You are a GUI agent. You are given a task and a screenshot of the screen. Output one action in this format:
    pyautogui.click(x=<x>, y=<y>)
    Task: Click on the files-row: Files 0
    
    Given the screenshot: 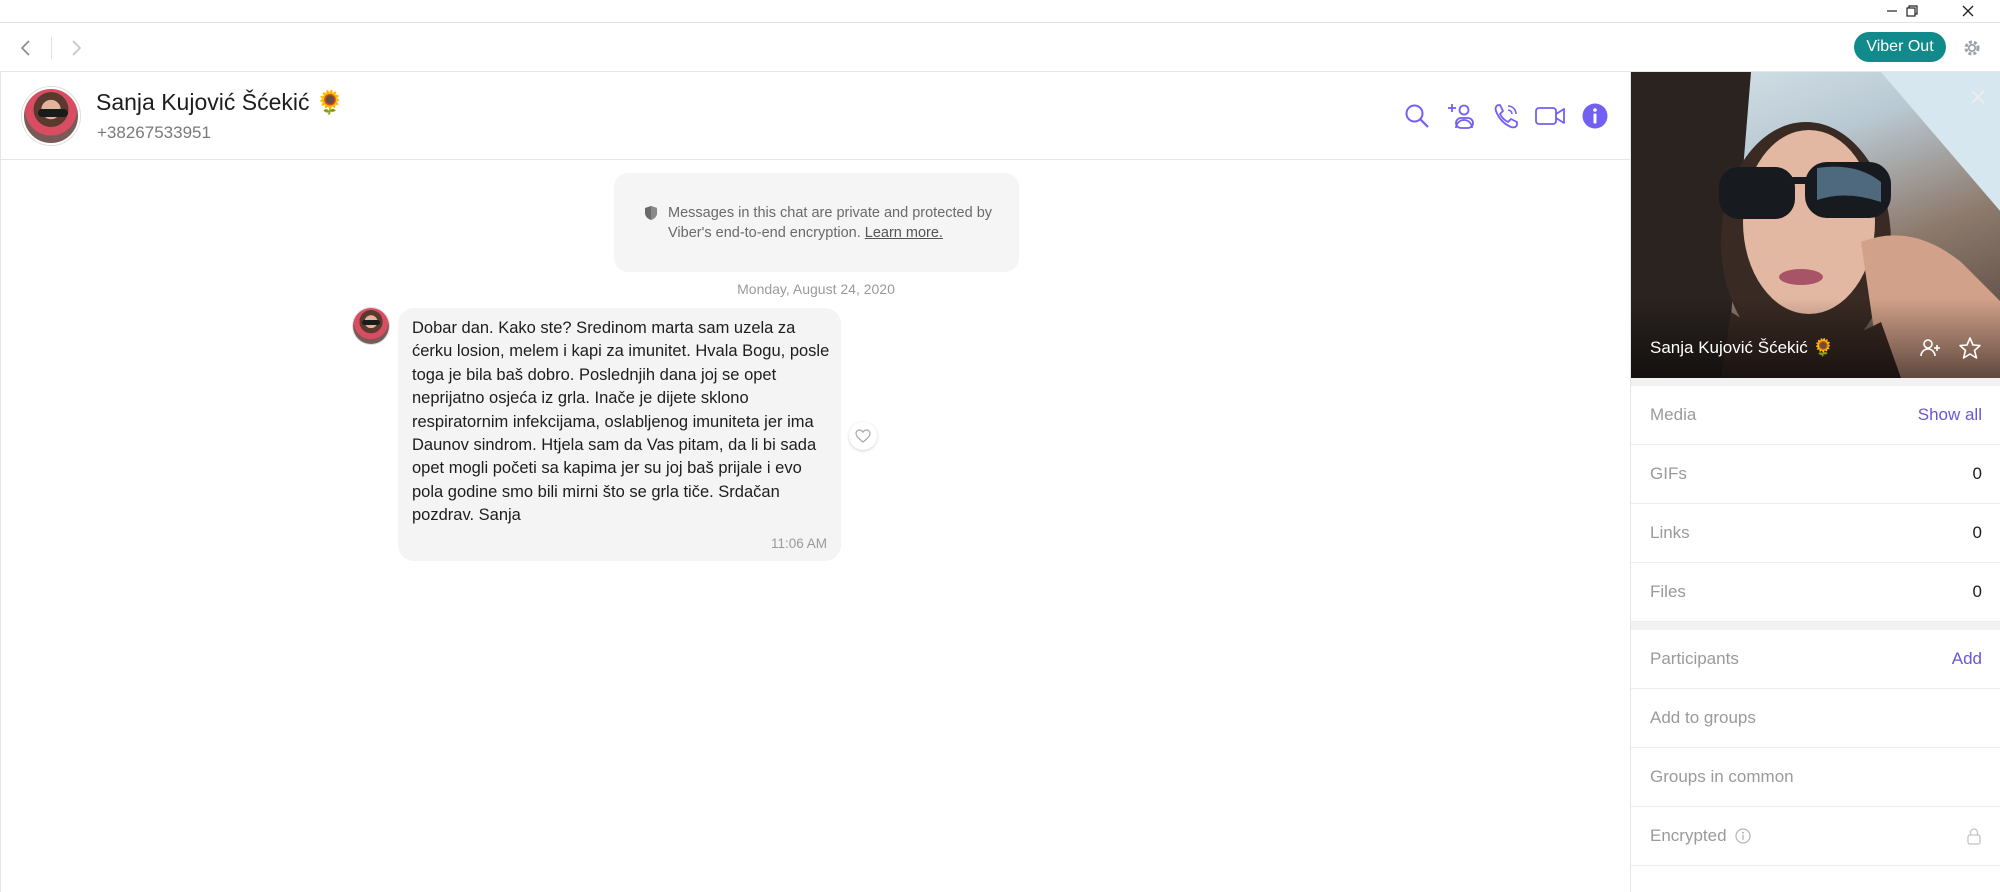 What is the action you would take?
    pyautogui.click(x=1815, y=592)
    